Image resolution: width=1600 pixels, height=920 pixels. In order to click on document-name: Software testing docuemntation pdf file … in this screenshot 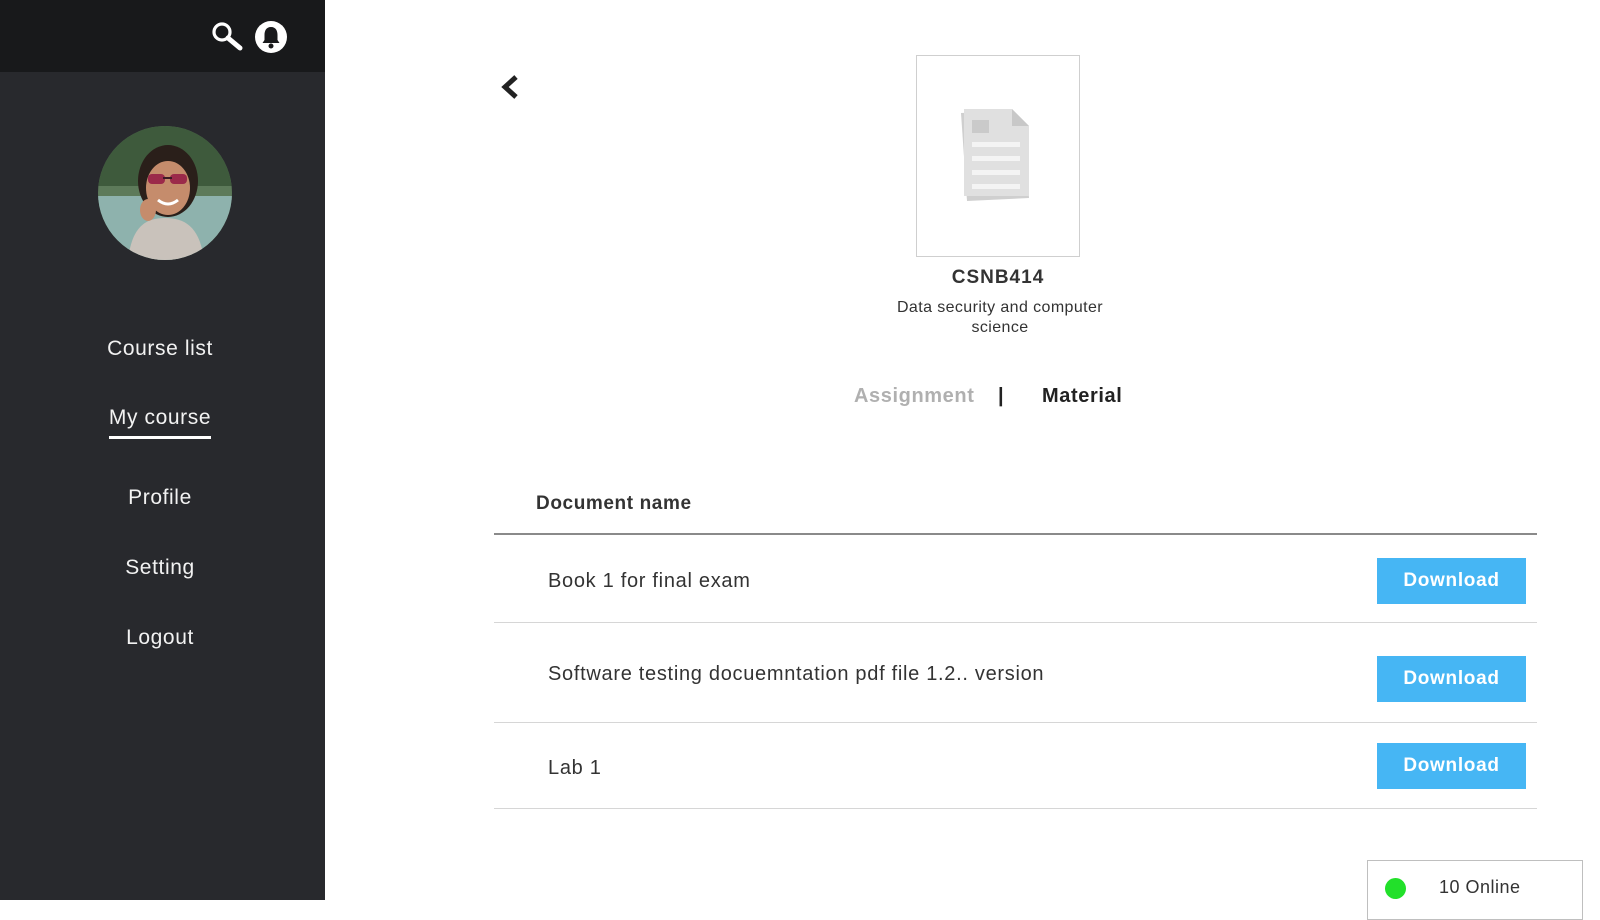, I will do `click(796, 674)`.